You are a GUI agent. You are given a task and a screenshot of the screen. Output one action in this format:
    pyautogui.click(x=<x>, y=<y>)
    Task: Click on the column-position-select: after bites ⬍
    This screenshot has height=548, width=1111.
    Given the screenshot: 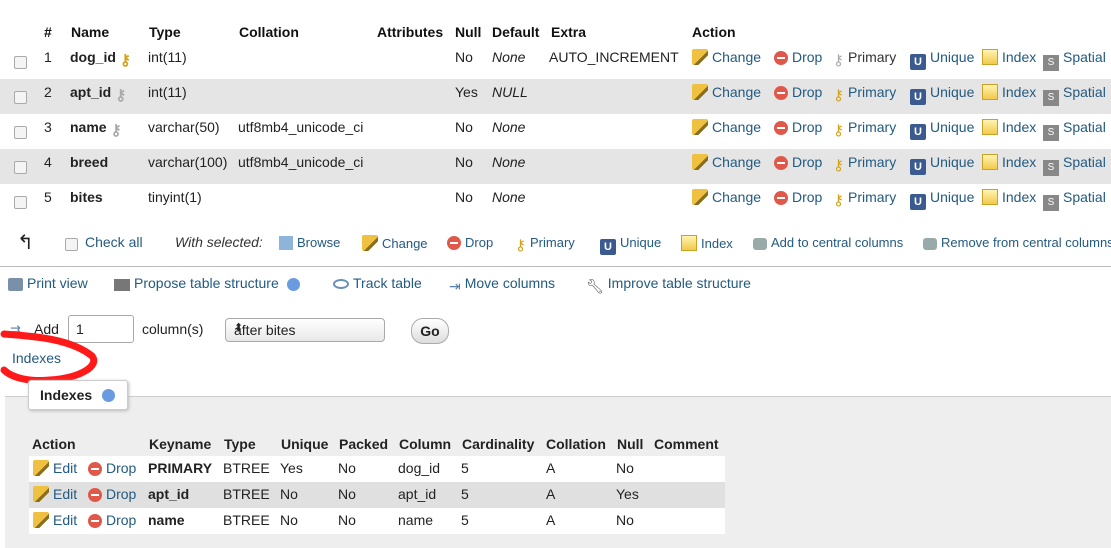 What is the action you would take?
    pyautogui.click(x=305, y=330)
    